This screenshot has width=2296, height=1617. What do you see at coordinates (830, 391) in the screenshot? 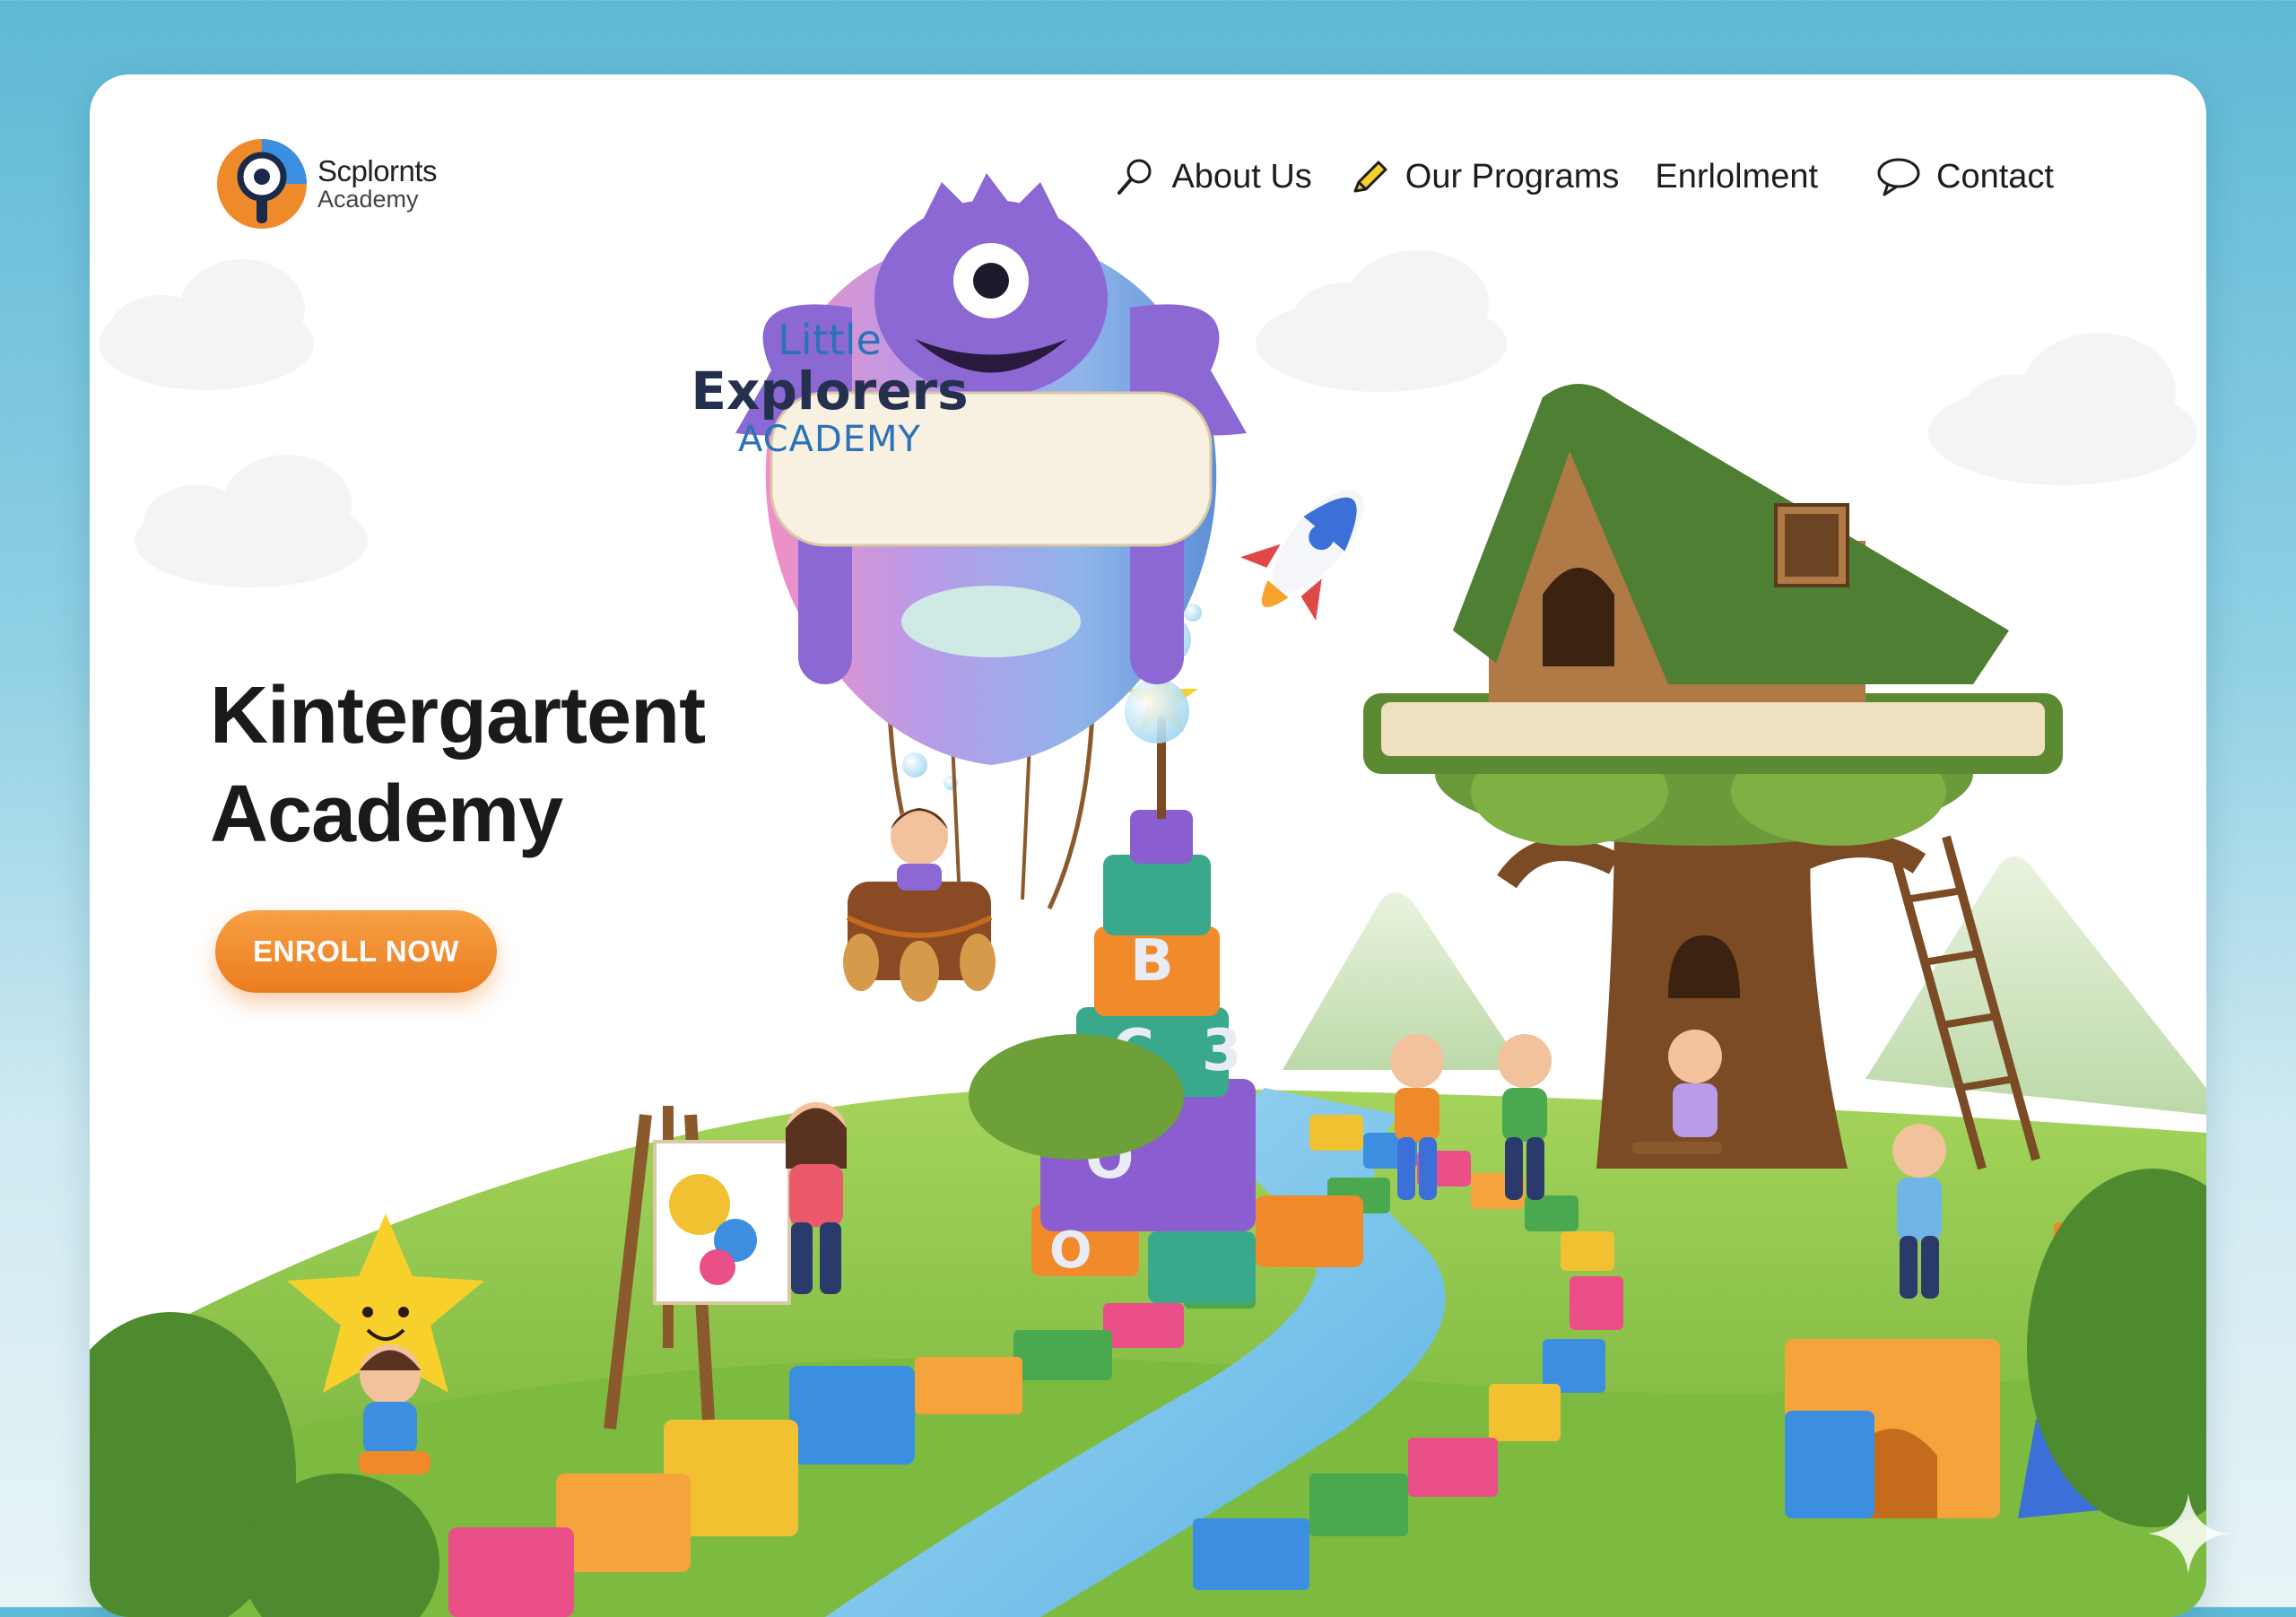
I see `balloon-line2: Explorers` at bounding box center [830, 391].